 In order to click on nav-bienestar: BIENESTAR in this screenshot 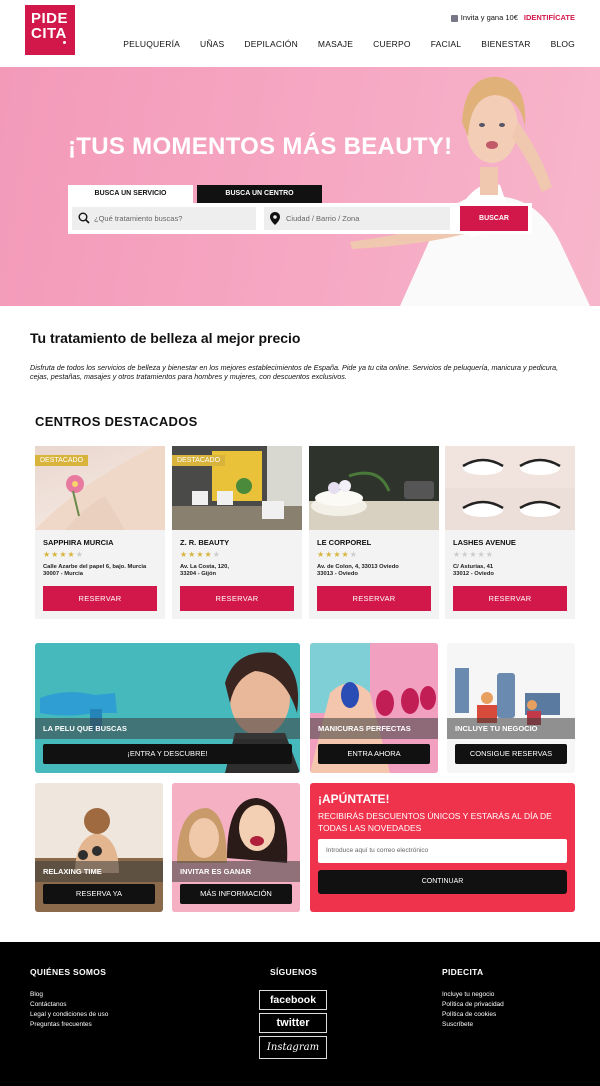, I will do `click(505, 44)`.